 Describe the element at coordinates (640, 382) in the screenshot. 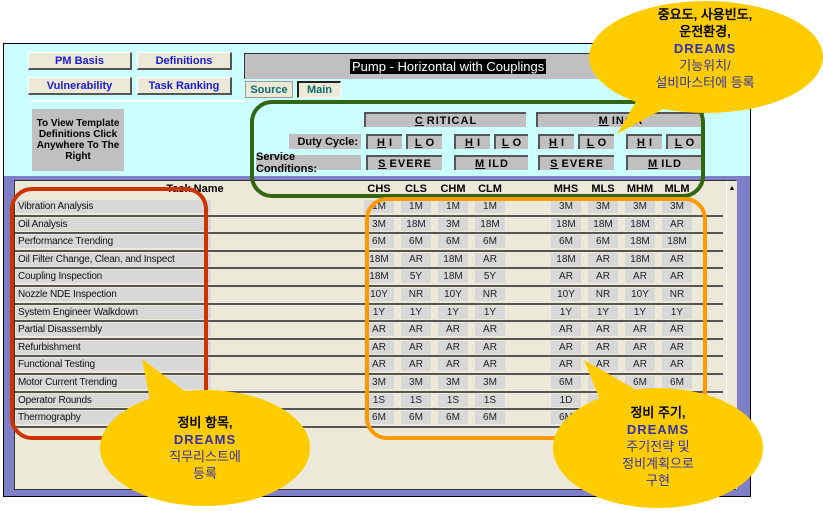

I see `interval-cell-mhm: 6M` at that location.